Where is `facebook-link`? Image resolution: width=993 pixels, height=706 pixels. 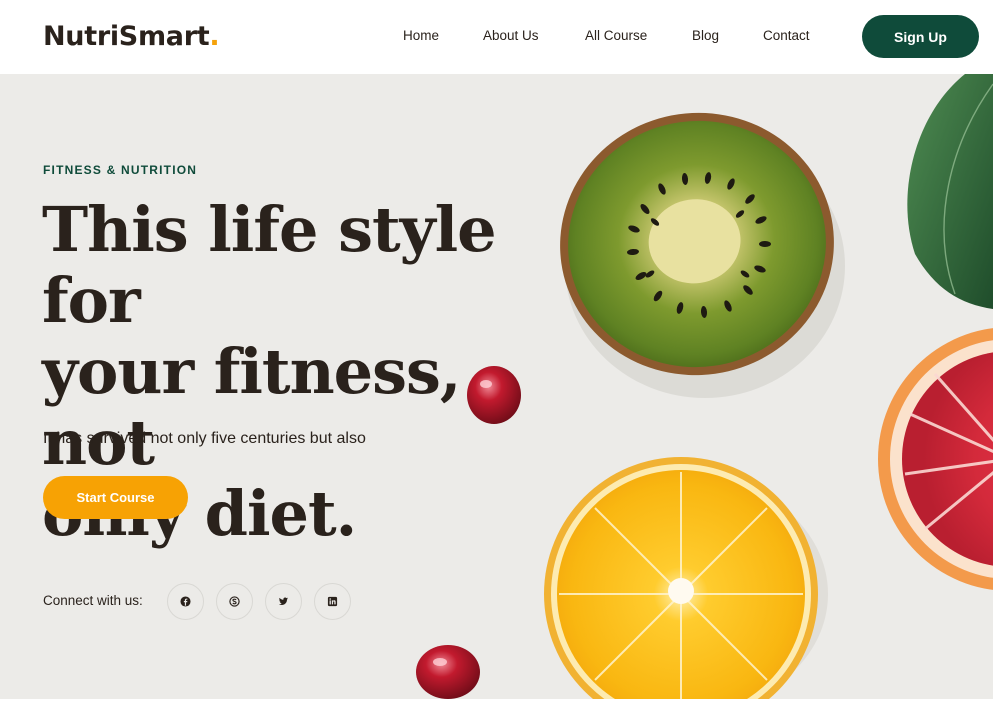 facebook-link is located at coordinates (185, 601).